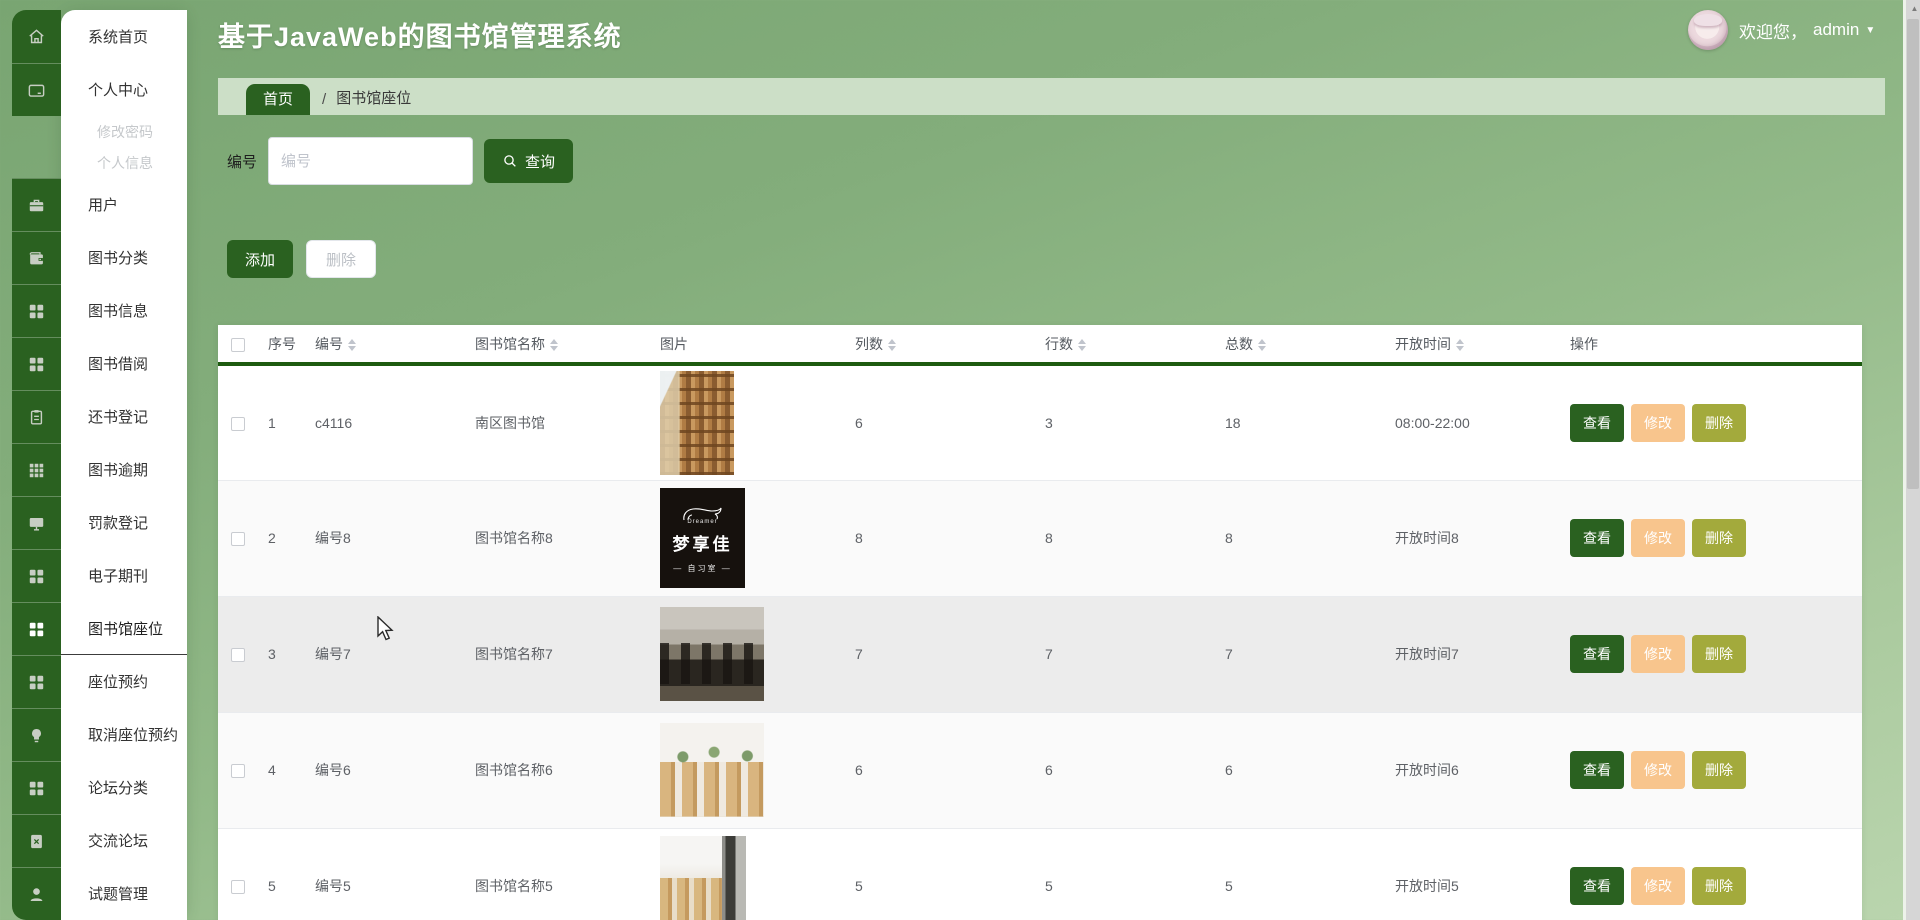  Describe the element at coordinates (99, 840) in the screenshot. I see `sidebar-item-交流论坛: 交流论坛` at that location.